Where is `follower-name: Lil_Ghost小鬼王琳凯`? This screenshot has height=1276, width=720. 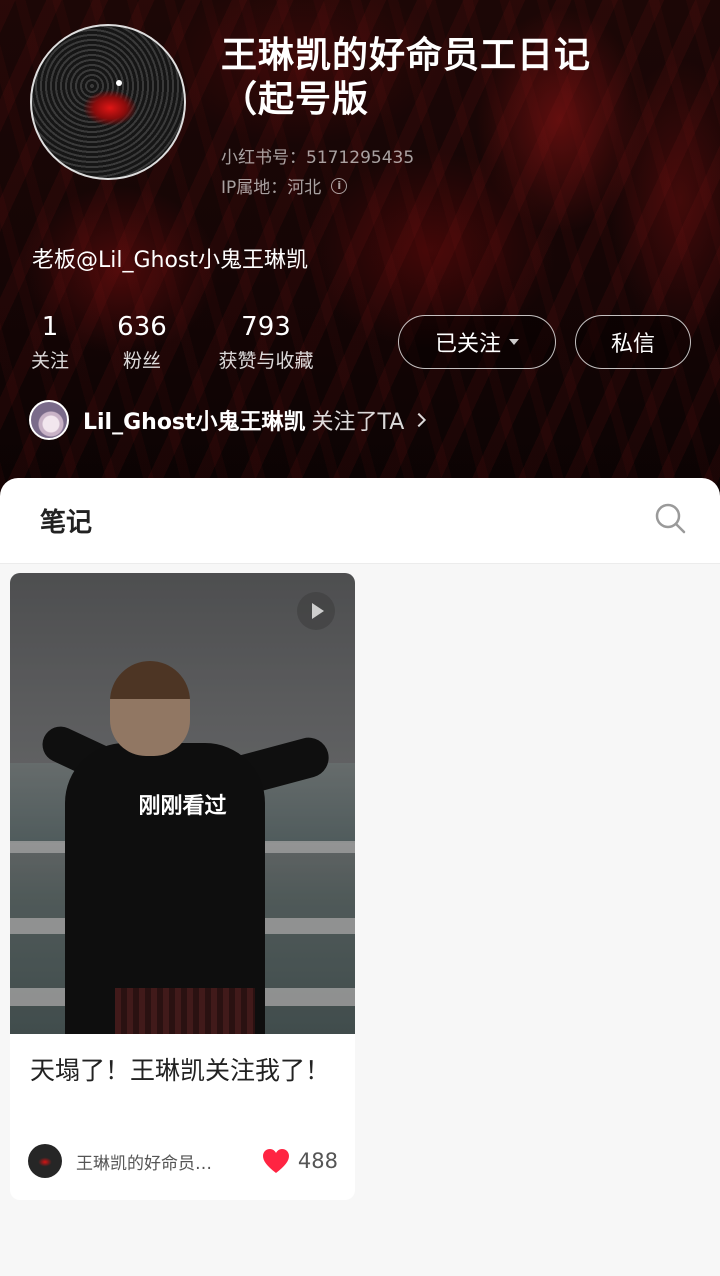 follower-name: Lil_Ghost小鬼王琳凯 is located at coordinates (194, 422).